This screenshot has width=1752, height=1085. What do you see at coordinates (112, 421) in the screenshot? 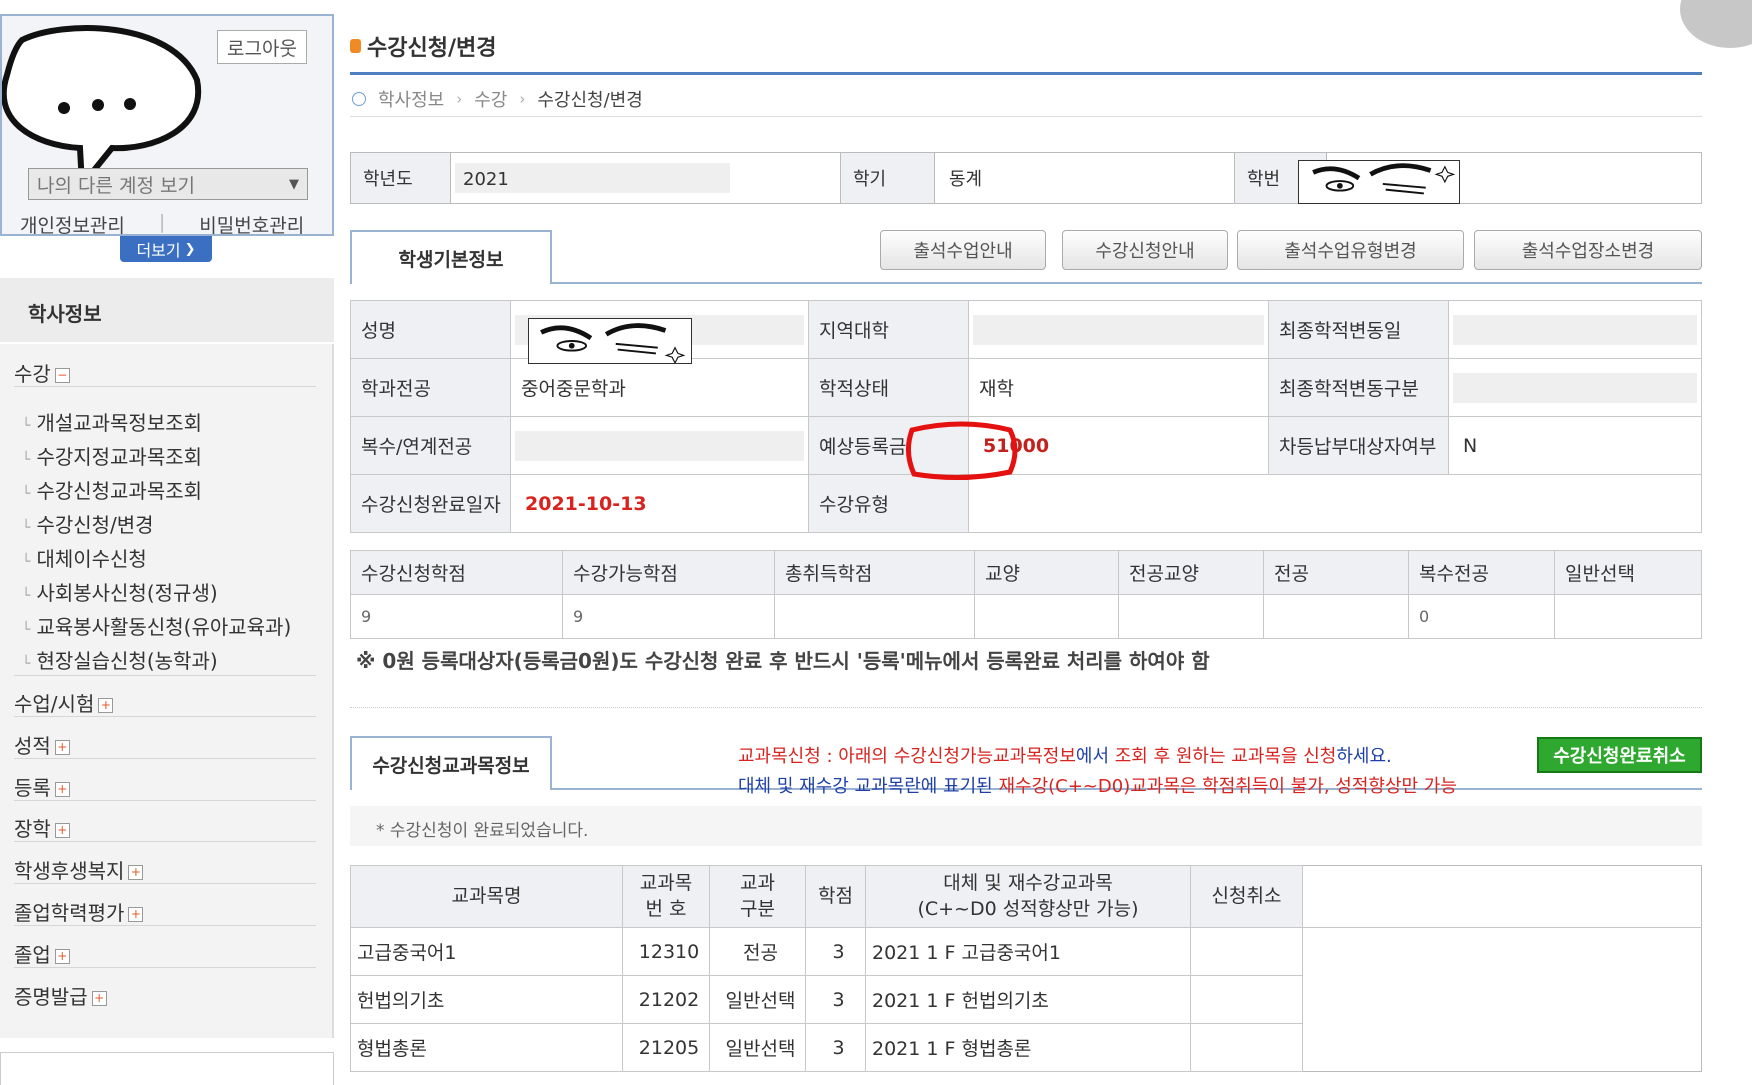
I see `sidebar-item-open-courses: └ 개설교과목정보조회` at bounding box center [112, 421].